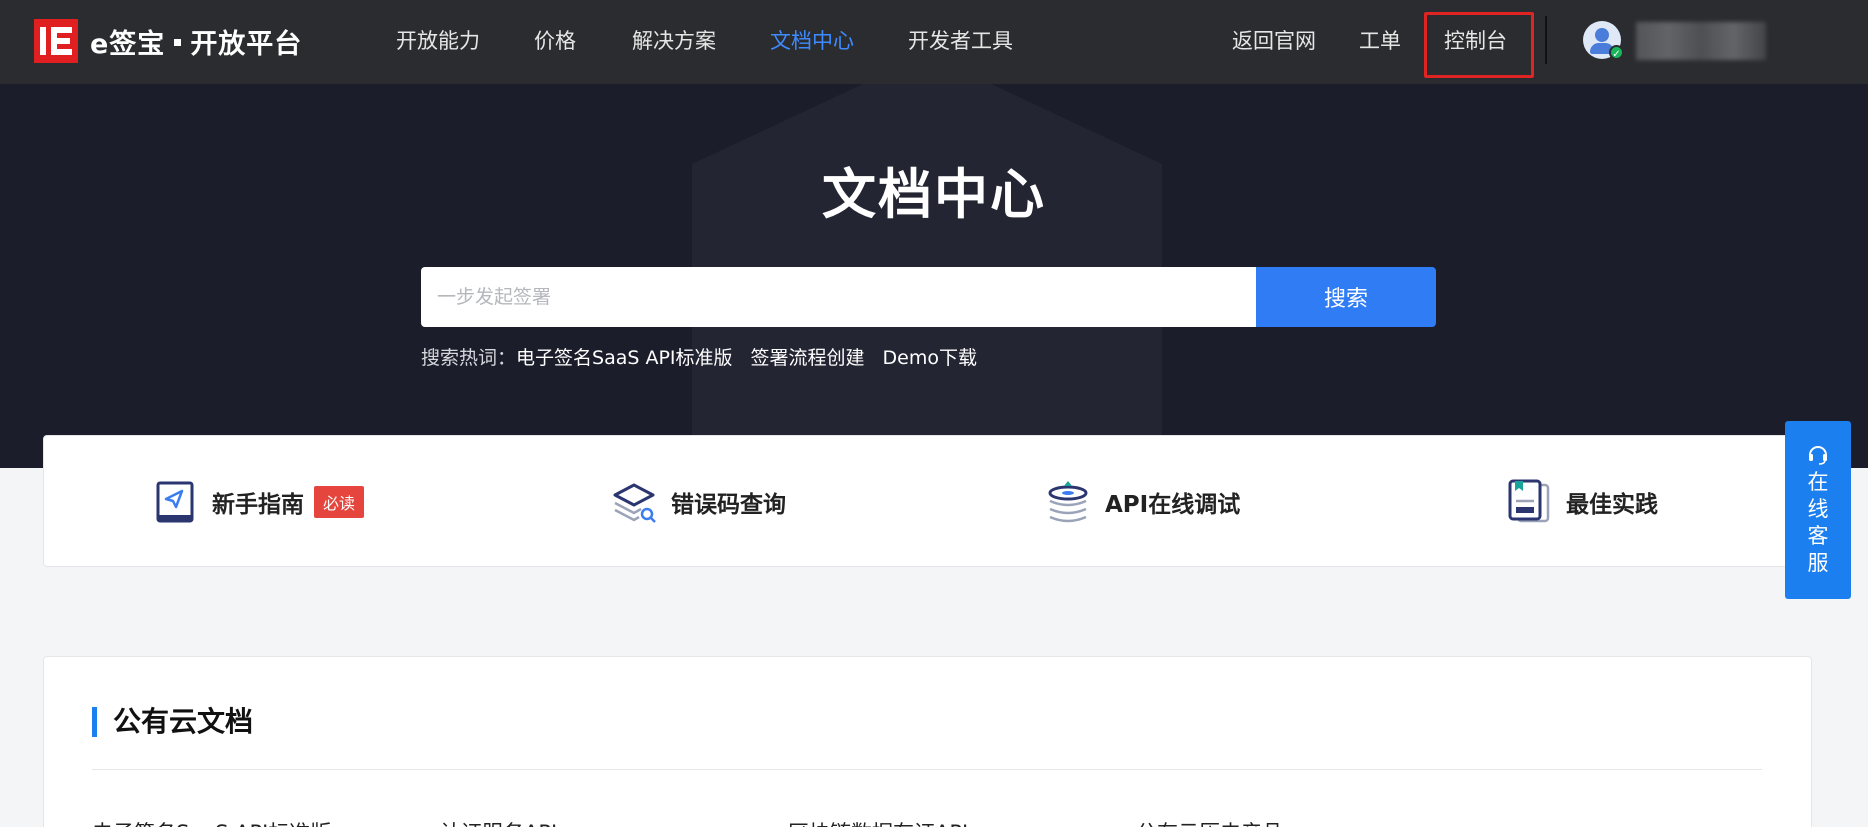  What do you see at coordinates (1602, 35) in the screenshot?
I see `user-head-icon` at bounding box center [1602, 35].